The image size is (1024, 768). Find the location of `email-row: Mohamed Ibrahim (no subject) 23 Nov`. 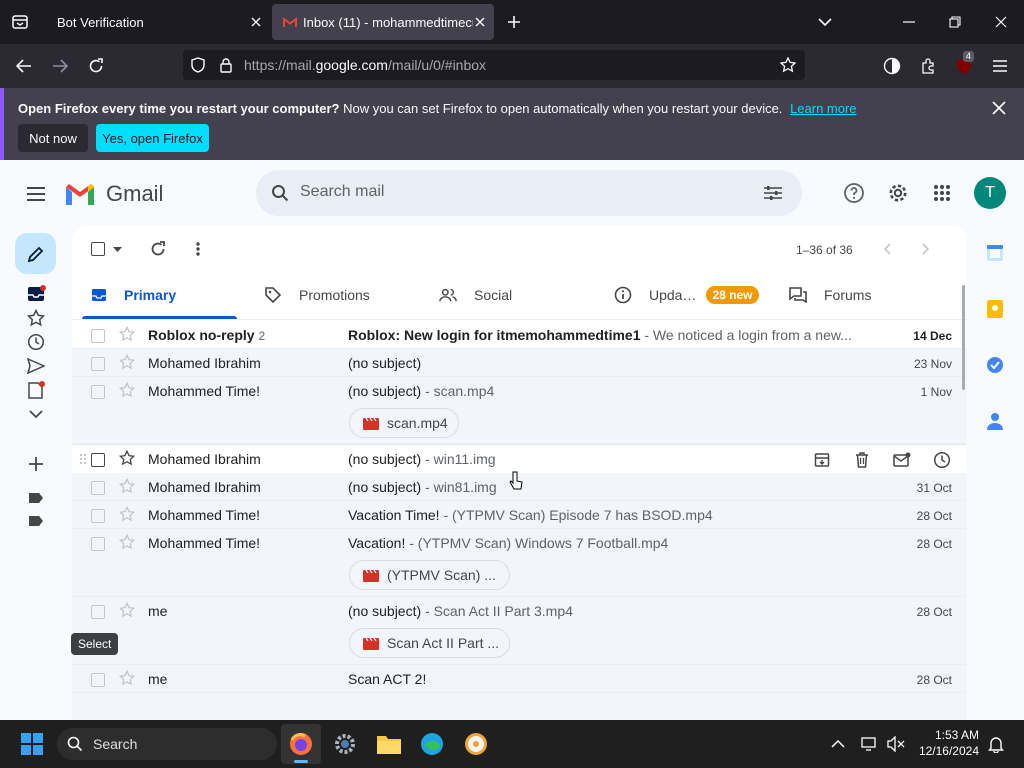

email-row: Mohamed Ibrahim (no subject) 23 Nov is located at coordinates (519, 363).